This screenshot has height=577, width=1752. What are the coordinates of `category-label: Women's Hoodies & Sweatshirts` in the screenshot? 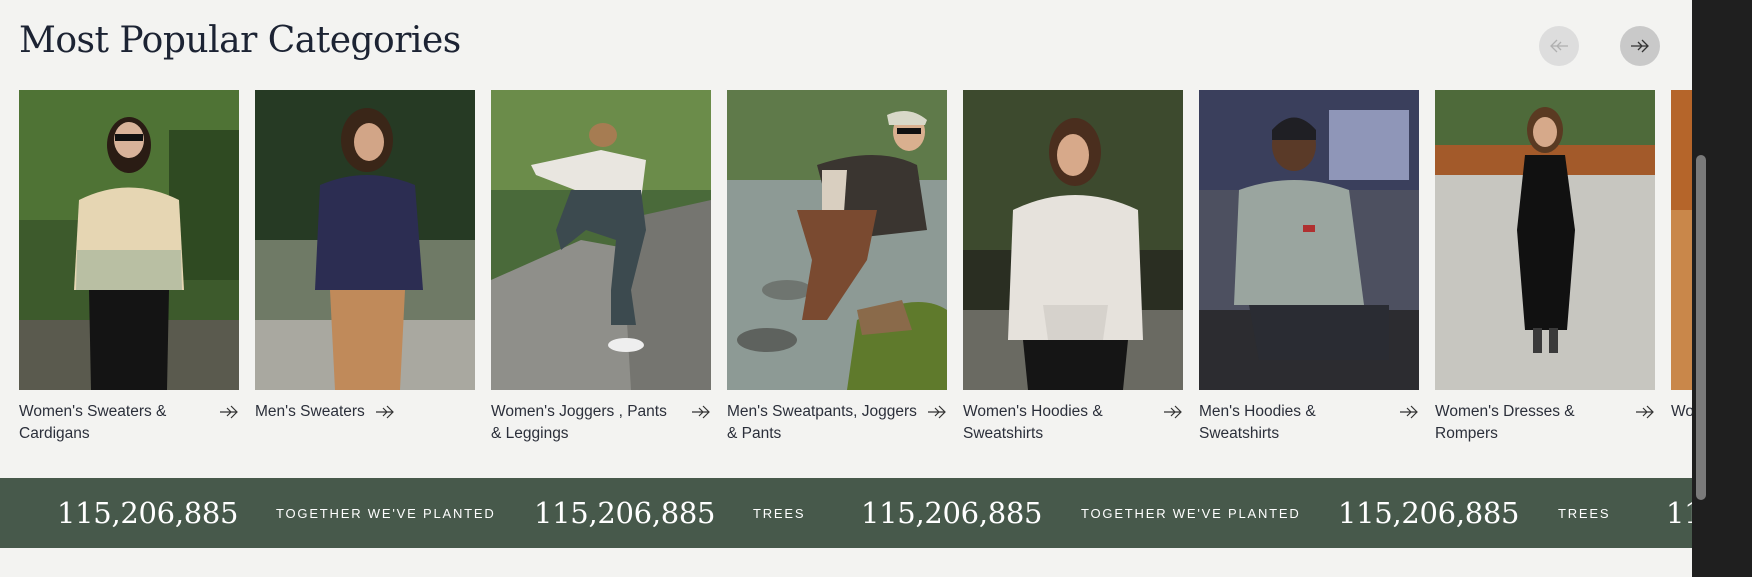 It's located at (1033, 422).